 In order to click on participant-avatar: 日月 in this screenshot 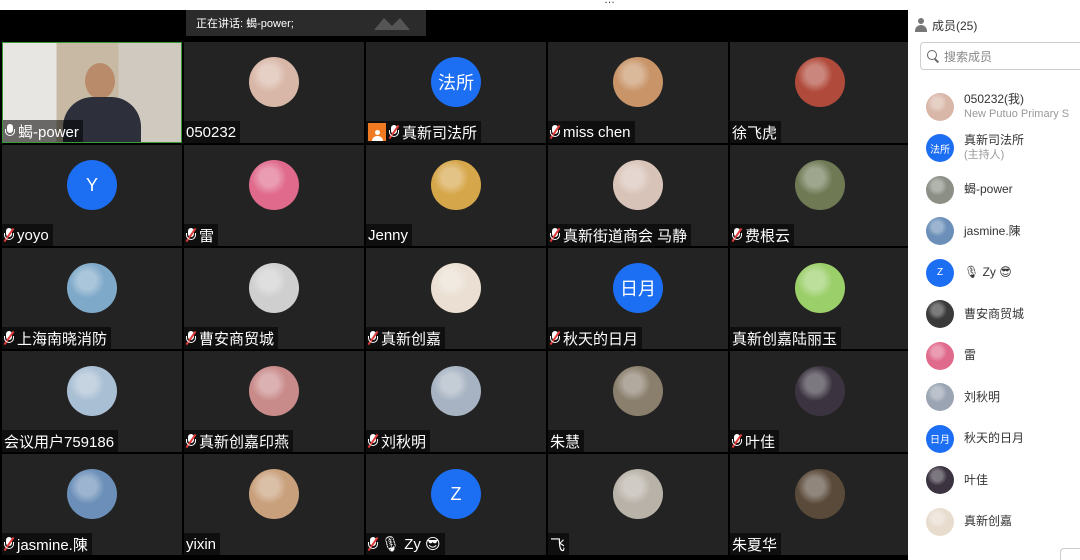, I will do `click(638, 288)`.